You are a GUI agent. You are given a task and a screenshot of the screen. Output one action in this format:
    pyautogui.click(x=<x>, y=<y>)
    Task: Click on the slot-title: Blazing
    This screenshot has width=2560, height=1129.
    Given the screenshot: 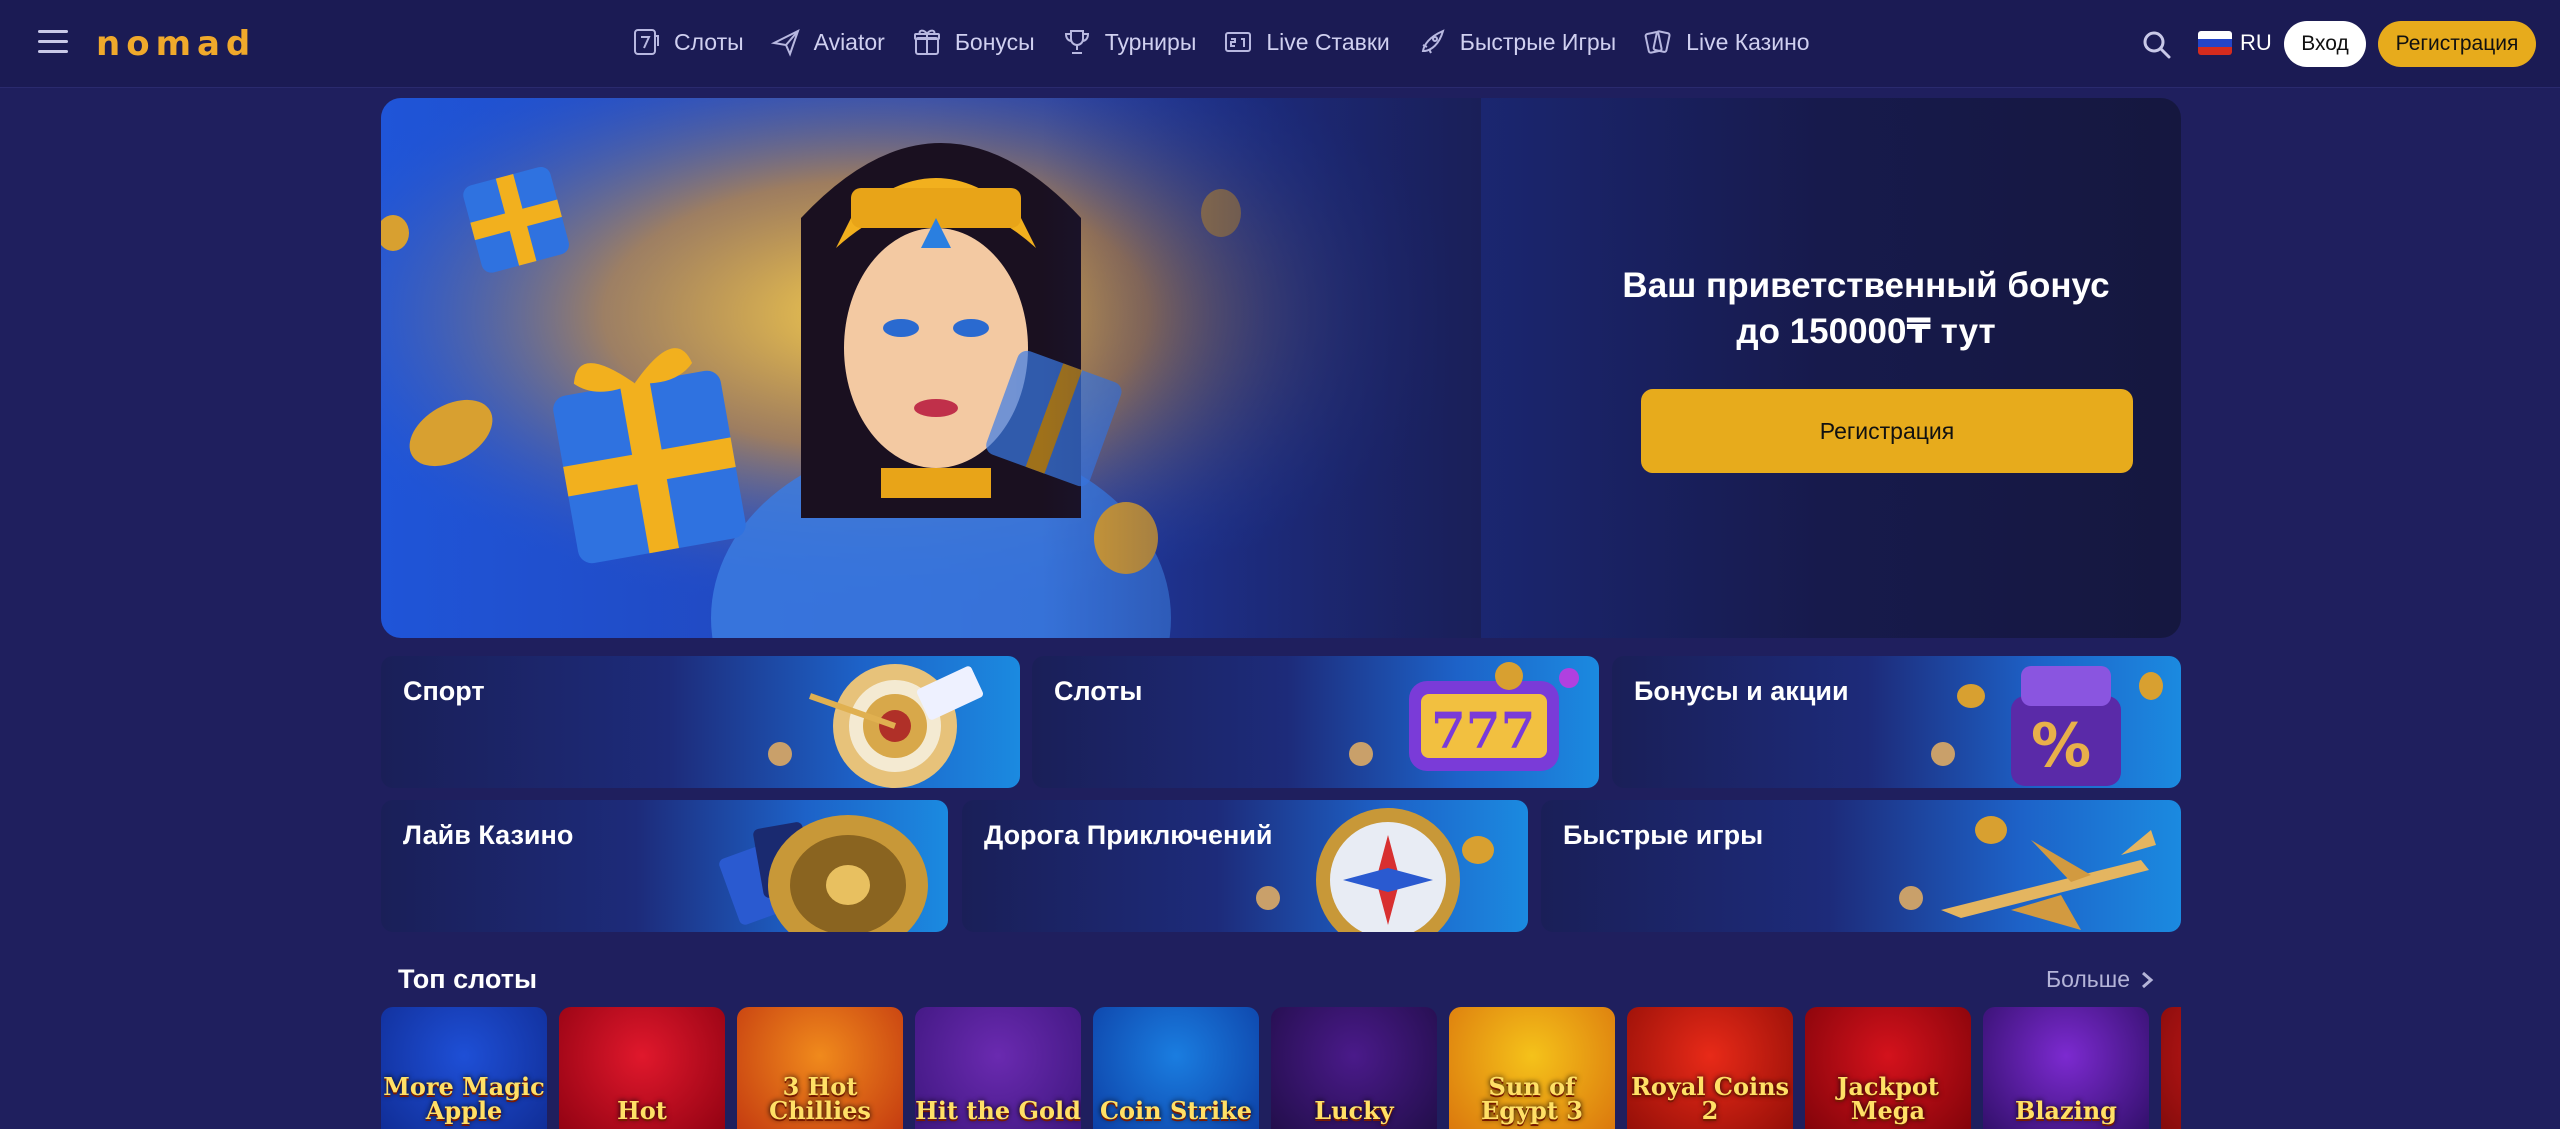 What is the action you would take?
    pyautogui.click(x=2066, y=1110)
    